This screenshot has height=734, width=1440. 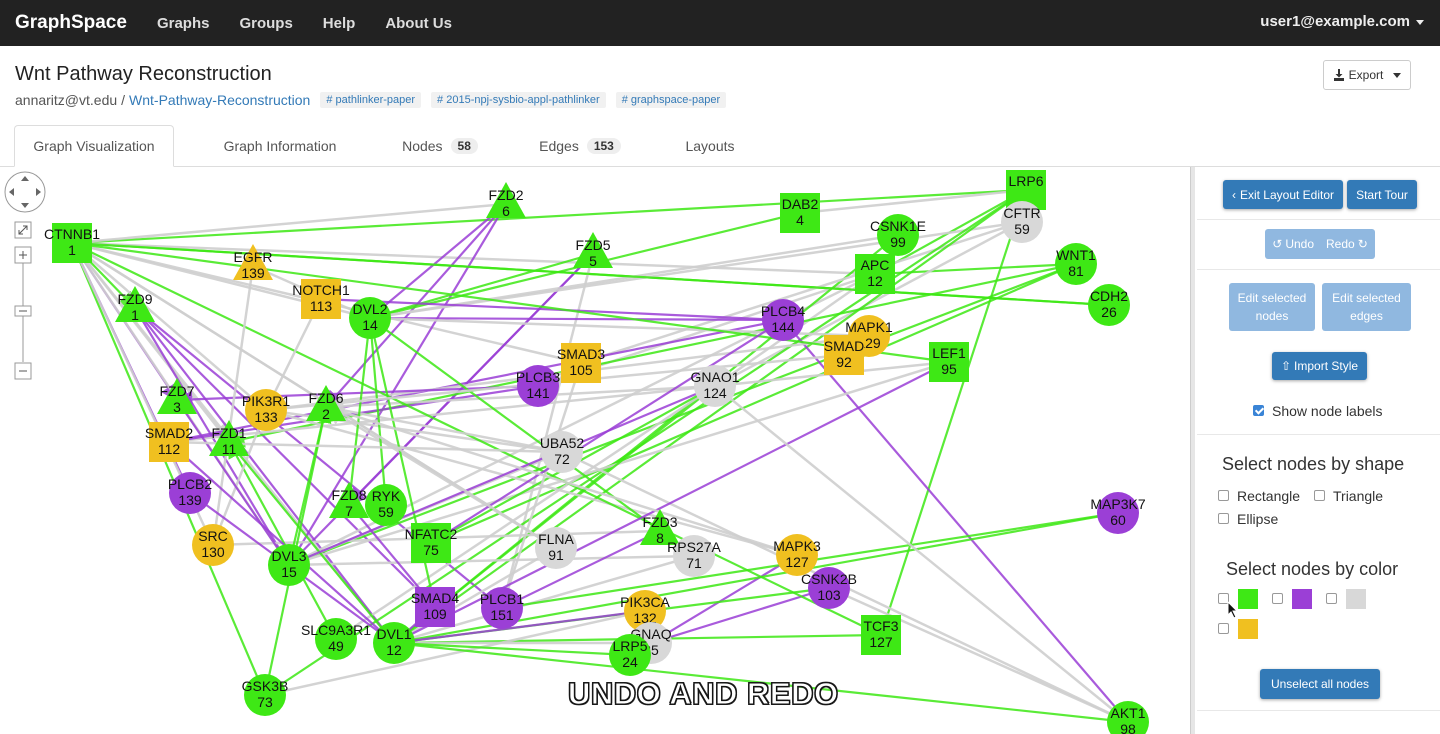 I want to click on tab-graph-information: Graph Information, so click(x=280, y=146).